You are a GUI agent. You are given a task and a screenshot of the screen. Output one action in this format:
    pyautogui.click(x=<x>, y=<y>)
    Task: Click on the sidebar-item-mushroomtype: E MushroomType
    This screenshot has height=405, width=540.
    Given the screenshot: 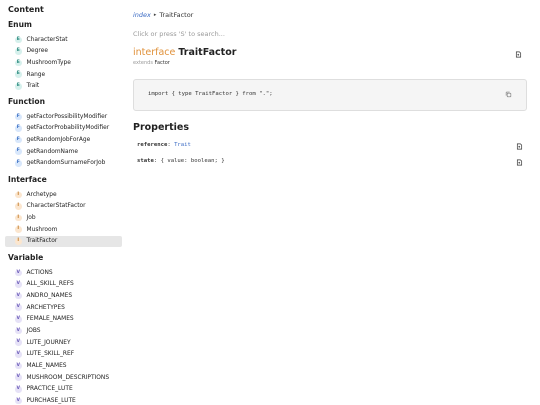 What is the action you would take?
    pyautogui.click(x=63, y=63)
    